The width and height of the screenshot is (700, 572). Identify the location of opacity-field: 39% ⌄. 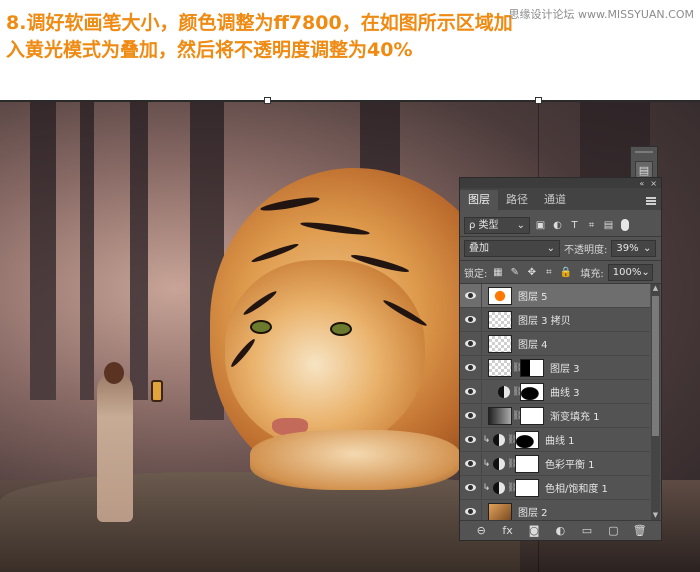
(634, 248).